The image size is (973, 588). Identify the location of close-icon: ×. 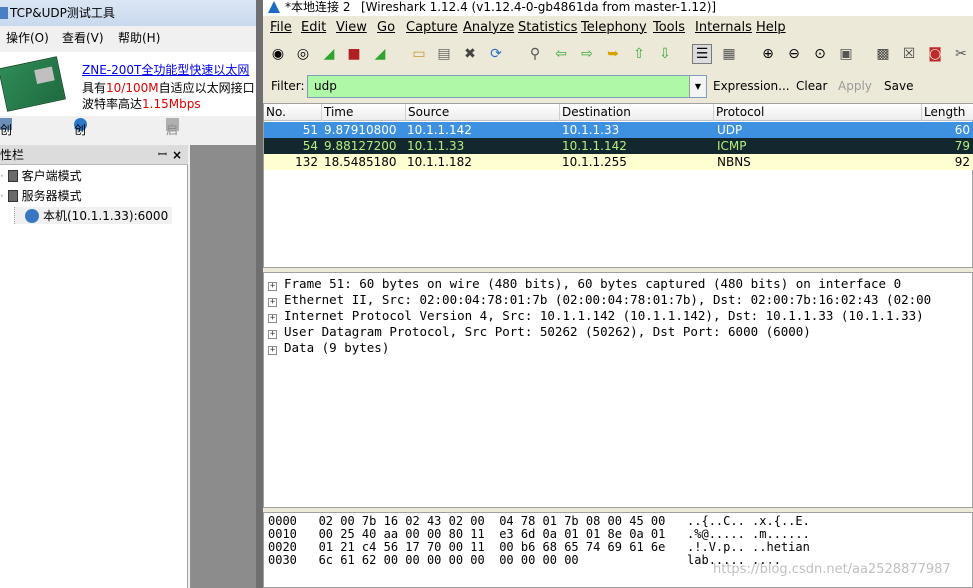
(177, 155).